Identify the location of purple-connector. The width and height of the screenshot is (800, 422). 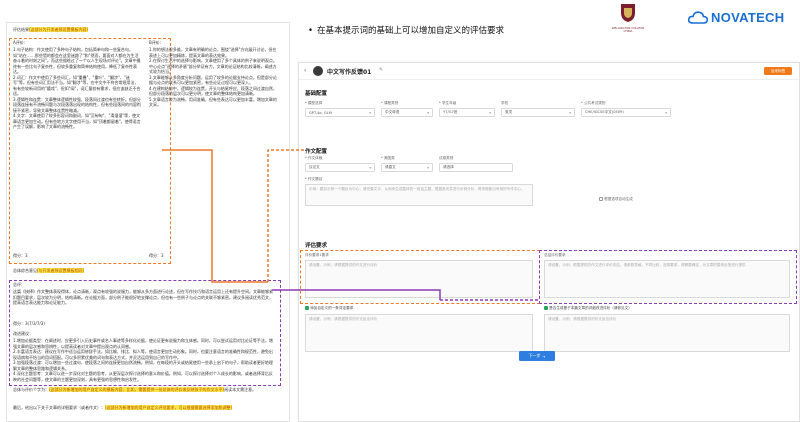
(356, 294).